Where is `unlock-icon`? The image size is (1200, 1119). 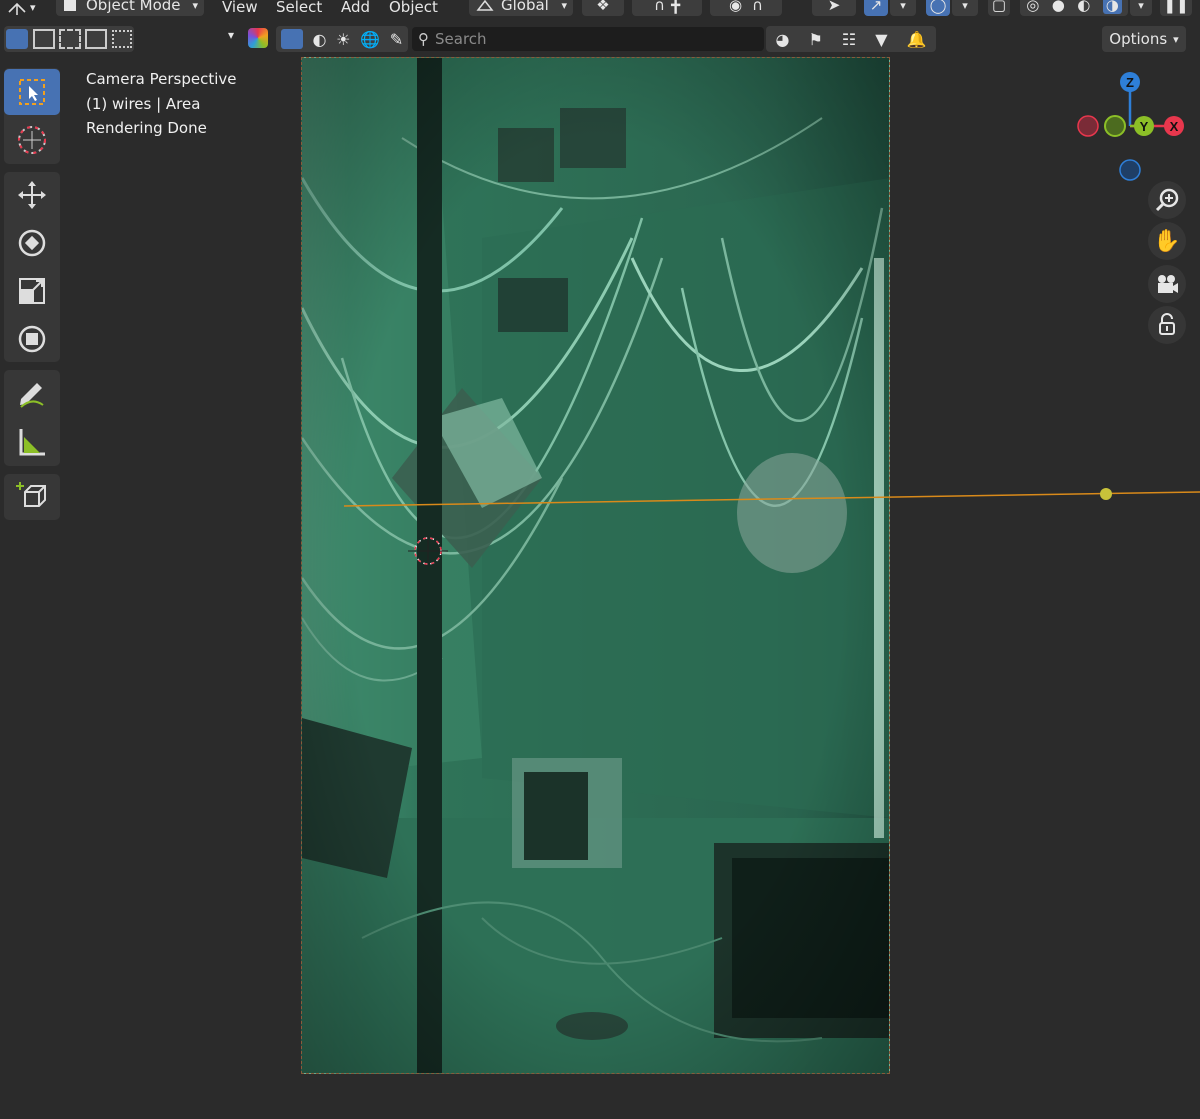
unlock-icon is located at coordinates (1167, 324).